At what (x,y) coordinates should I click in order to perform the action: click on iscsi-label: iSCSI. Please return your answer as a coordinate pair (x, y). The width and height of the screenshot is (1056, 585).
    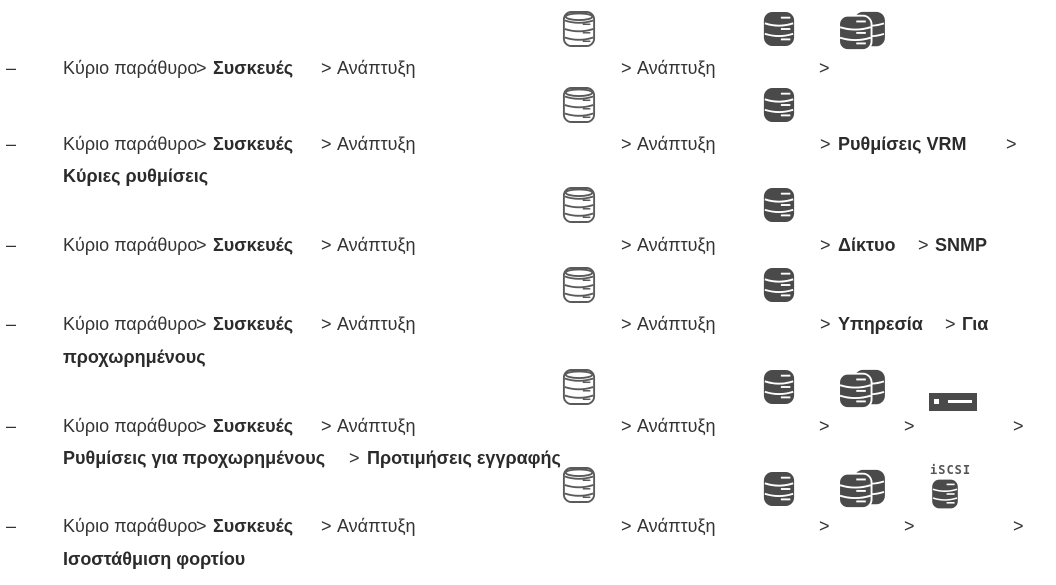
    Looking at the image, I should click on (951, 470).